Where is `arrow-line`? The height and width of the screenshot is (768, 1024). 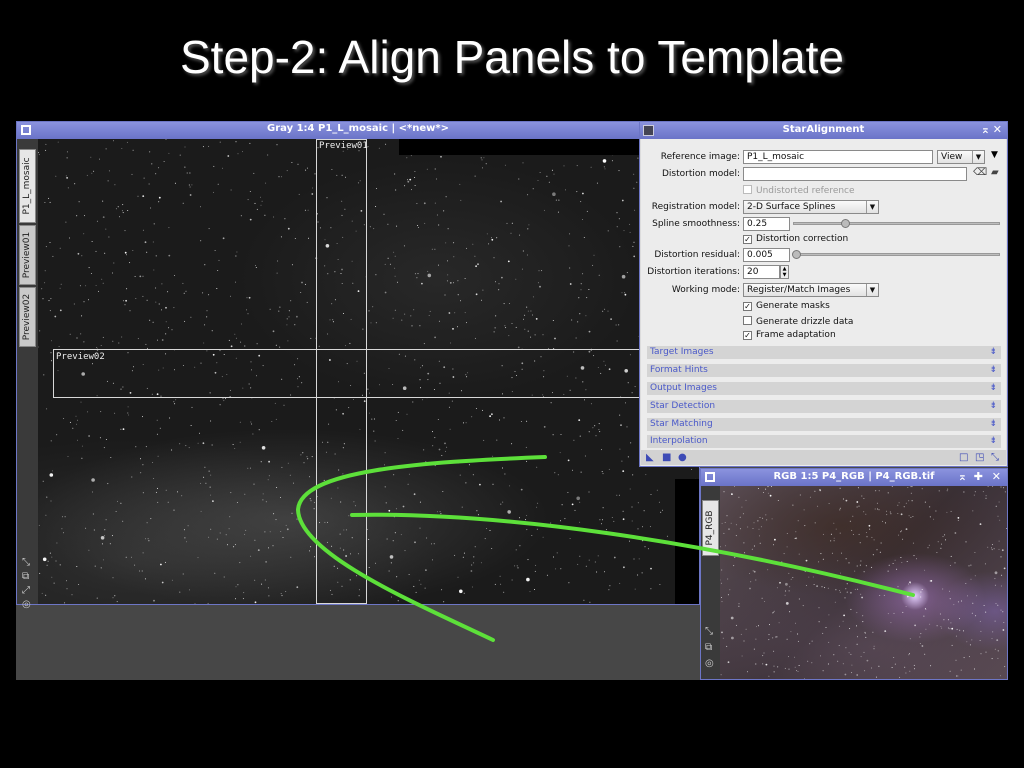 arrow-line is located at coordinates (632, 554).